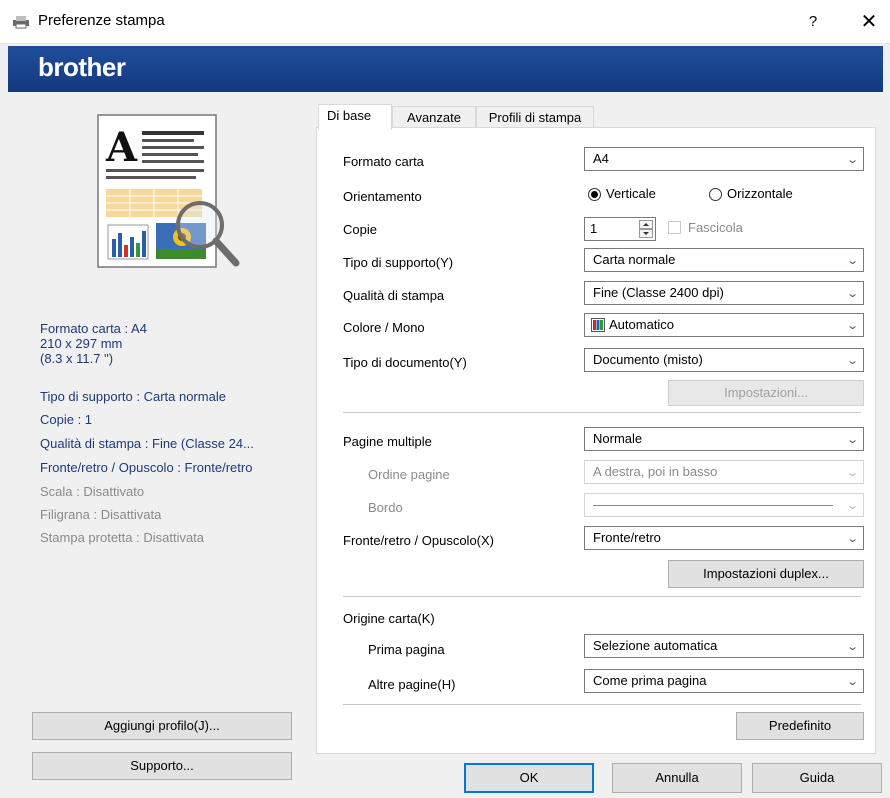 The width and height of the screenshot is (890, 798). Describe the element at coordinates (412, 684) in the screenshot. I see `other-pages-label: Altre pagine(H)` at that location.